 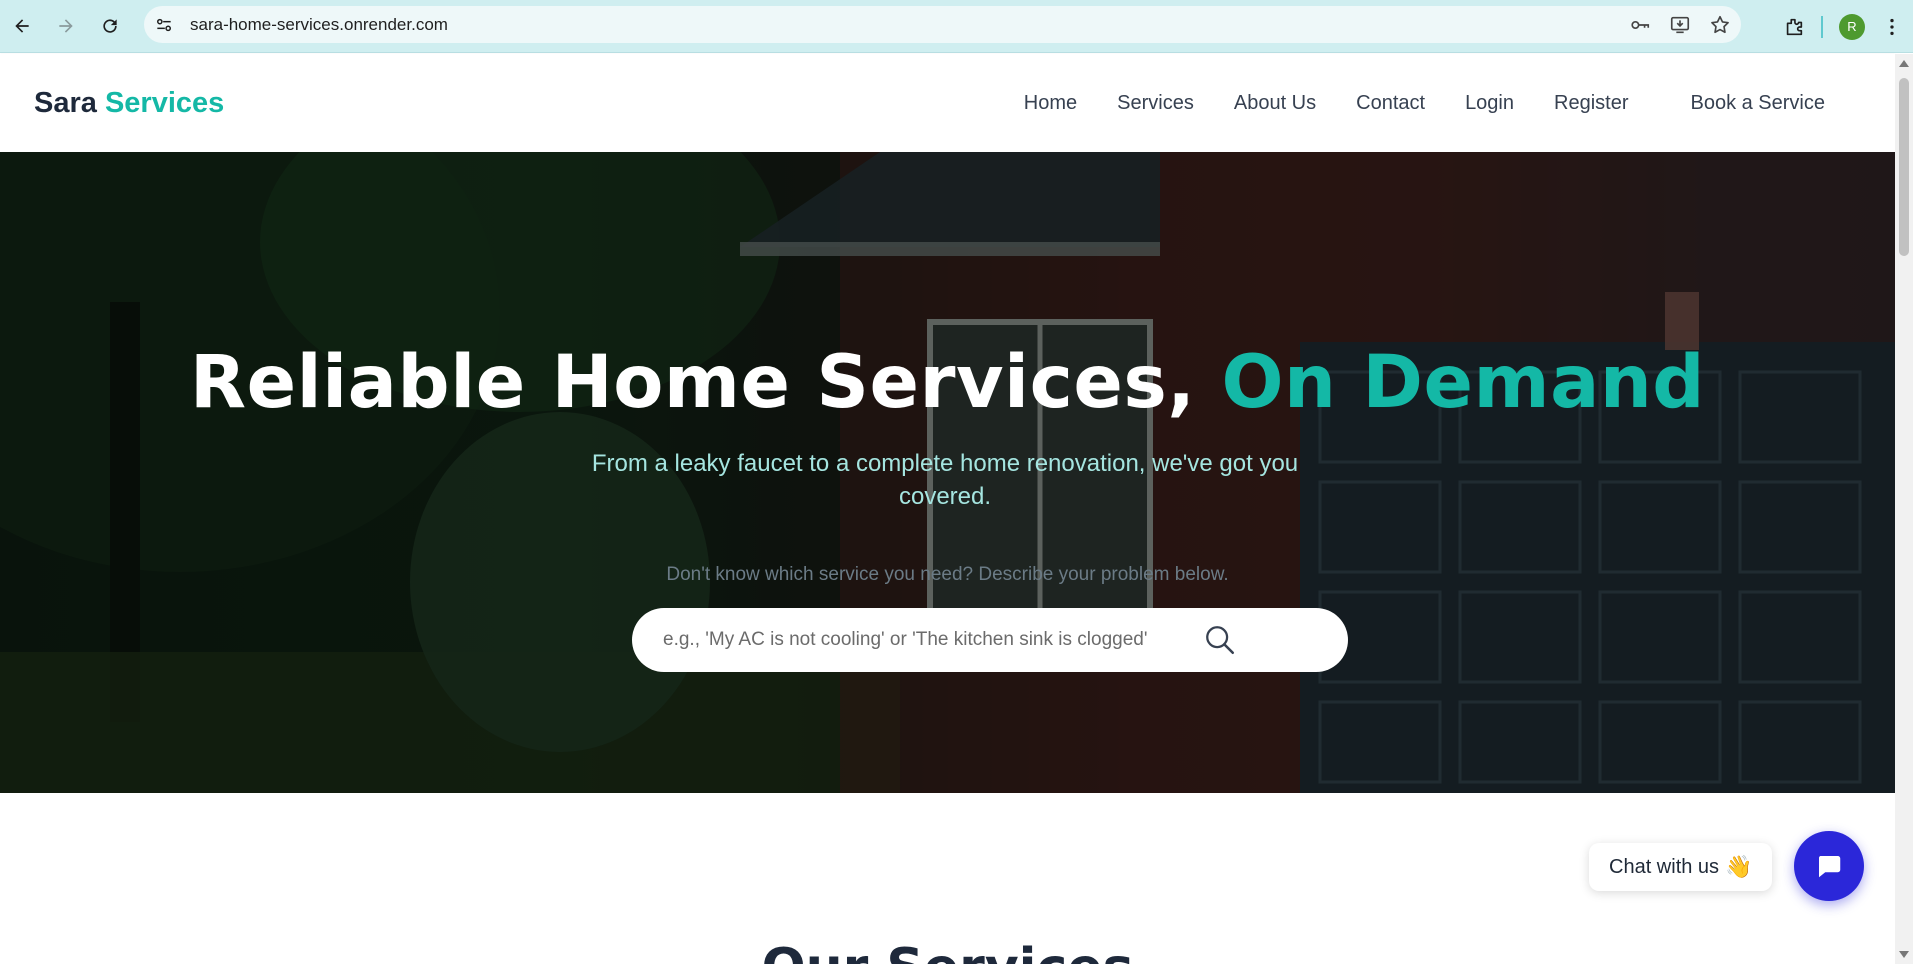 I want to click on reload-icon, so click(x=110, y=26).